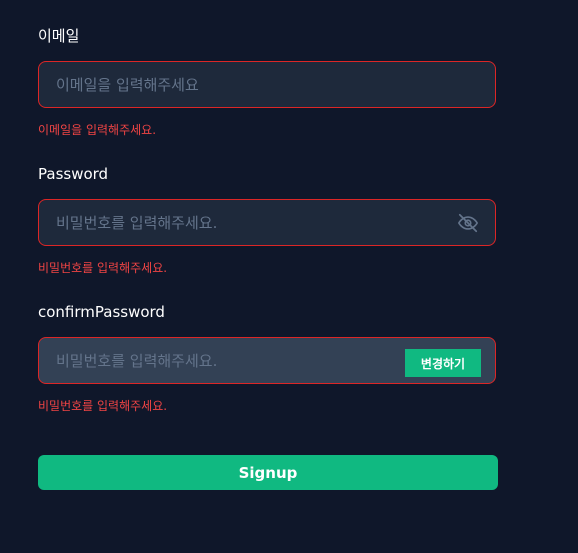 The width and height of the screenshot is (578, 553). Describe the element at coordinates (443, 363) in the screenshot. I see `change-button: 변경하기` at that location.